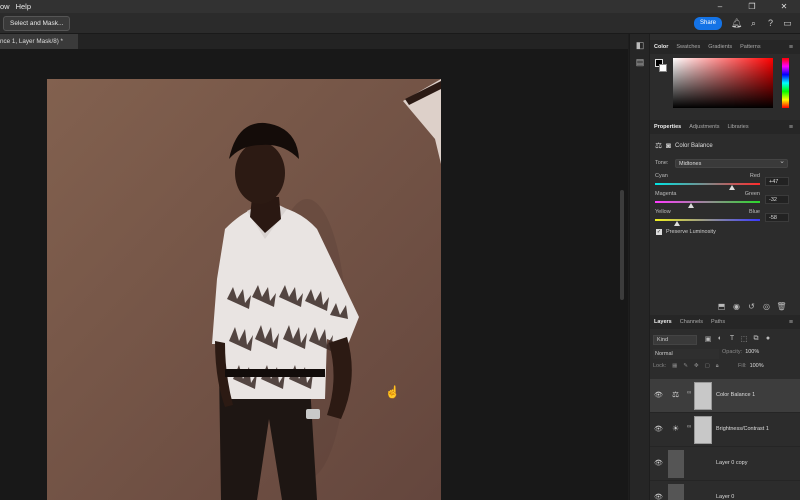 Image resolution: width=800 pixels, height=500 pixels. What do you see at coordinates (661, 47) in the screenshot?
I see `tab-color: Color` at bounding box center [661, 47].